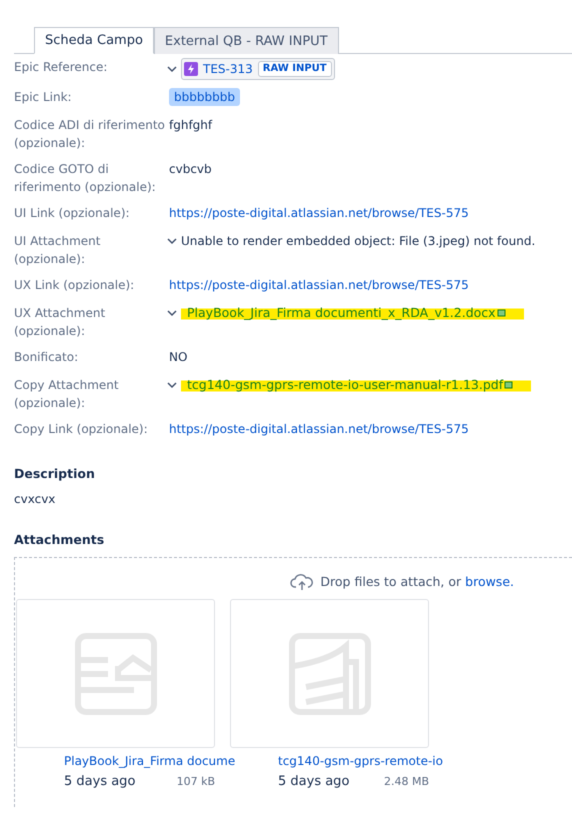 Image resolution: width=572 pixels, height=815 pixels. Describe the element at coordinates (60, 322) in the screenshot. I see `field-label: UX Attachment (opzionale):` at that location.